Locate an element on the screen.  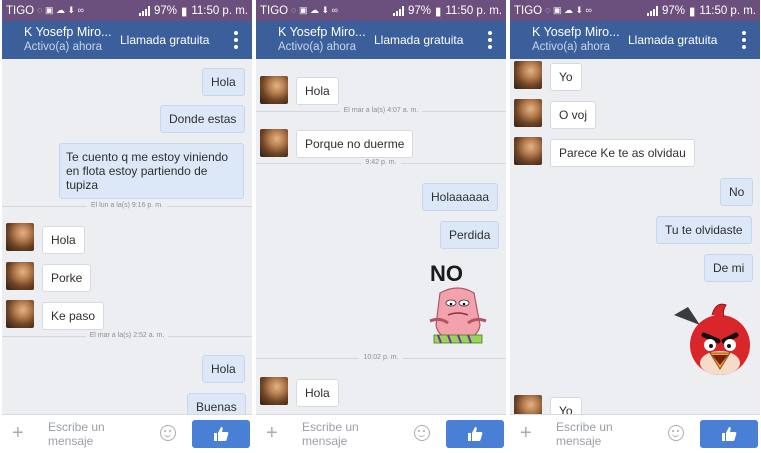
sticker-image is located at coordinates (712, 339).